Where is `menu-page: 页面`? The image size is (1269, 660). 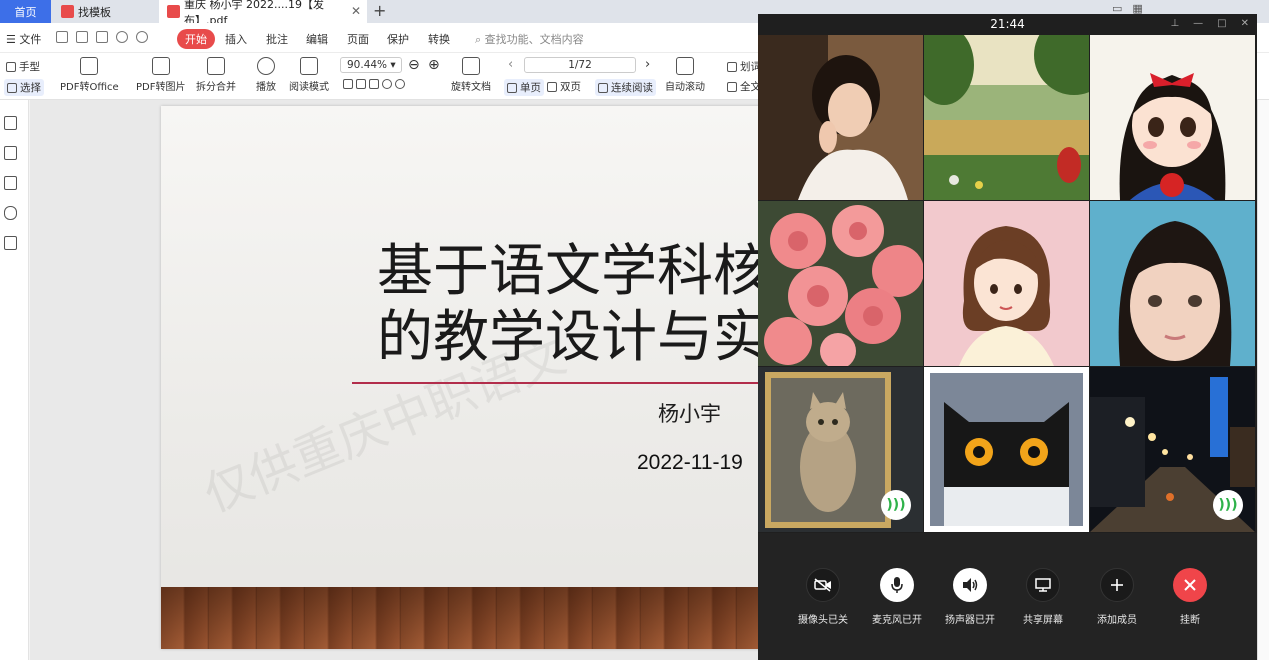
menu-page: 页面 is located at coordinates (358, 39).